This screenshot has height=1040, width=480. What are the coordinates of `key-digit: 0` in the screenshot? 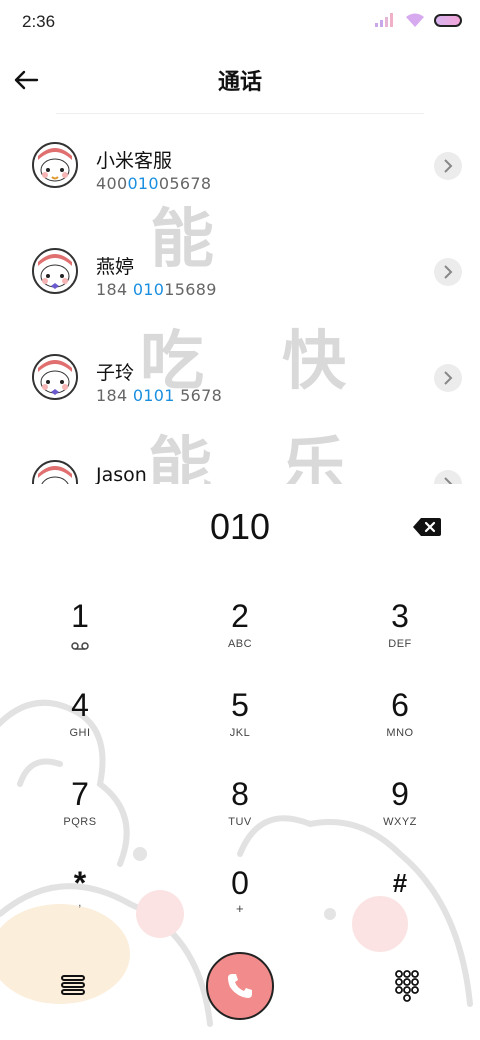 It's located at (240, 883).